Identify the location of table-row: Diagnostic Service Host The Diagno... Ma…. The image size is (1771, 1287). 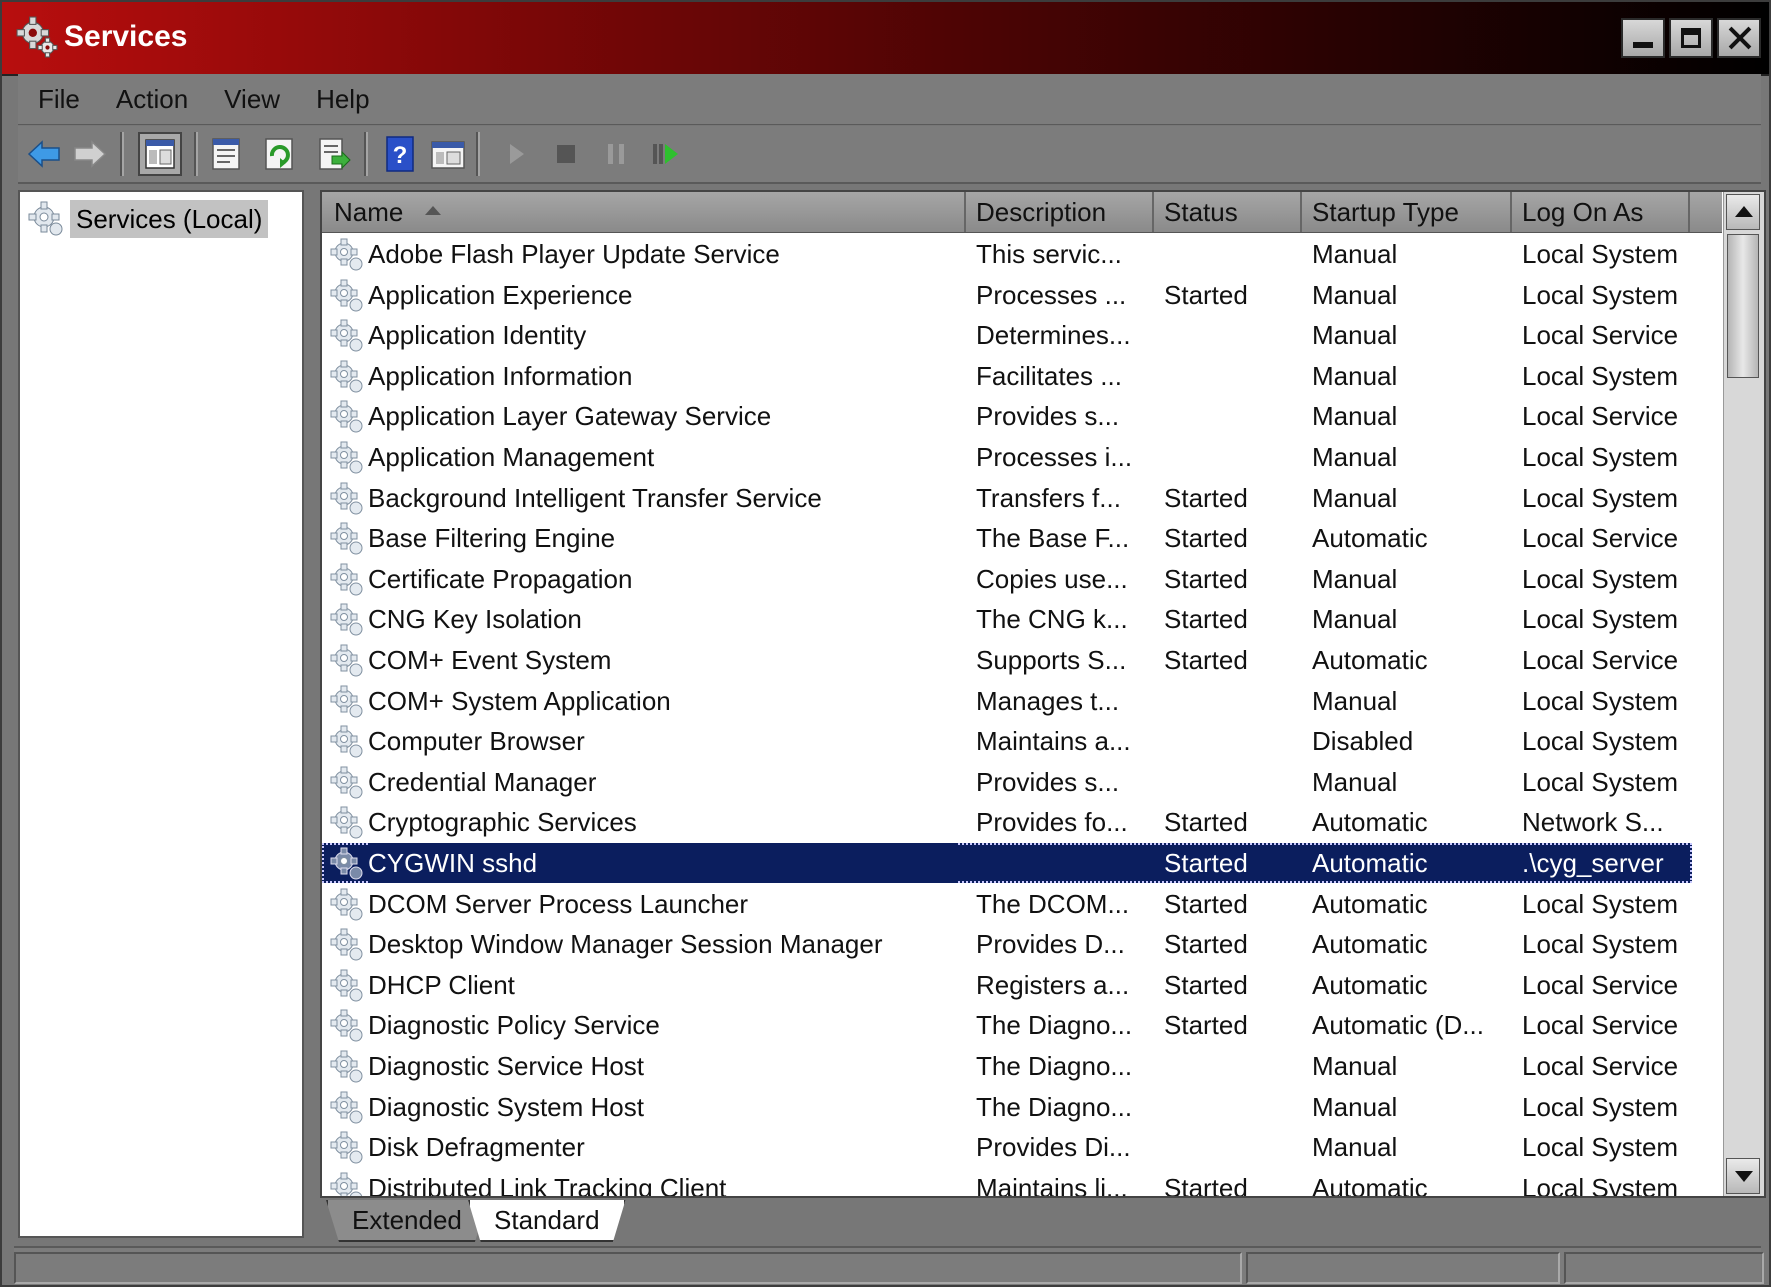
(1007, 1066).